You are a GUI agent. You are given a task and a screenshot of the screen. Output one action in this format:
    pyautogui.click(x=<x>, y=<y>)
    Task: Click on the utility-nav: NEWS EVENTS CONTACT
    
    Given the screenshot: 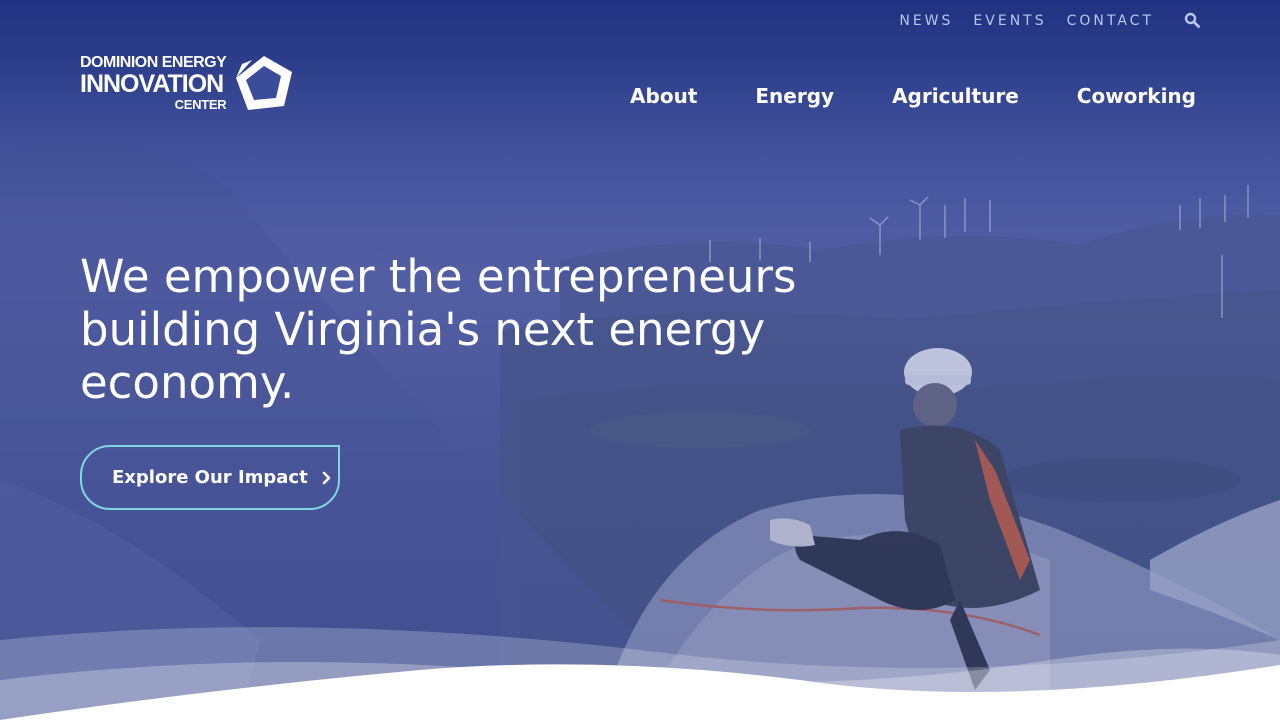 What is the action you would take?
    pyautogui.click(x=1050, y=21)
    